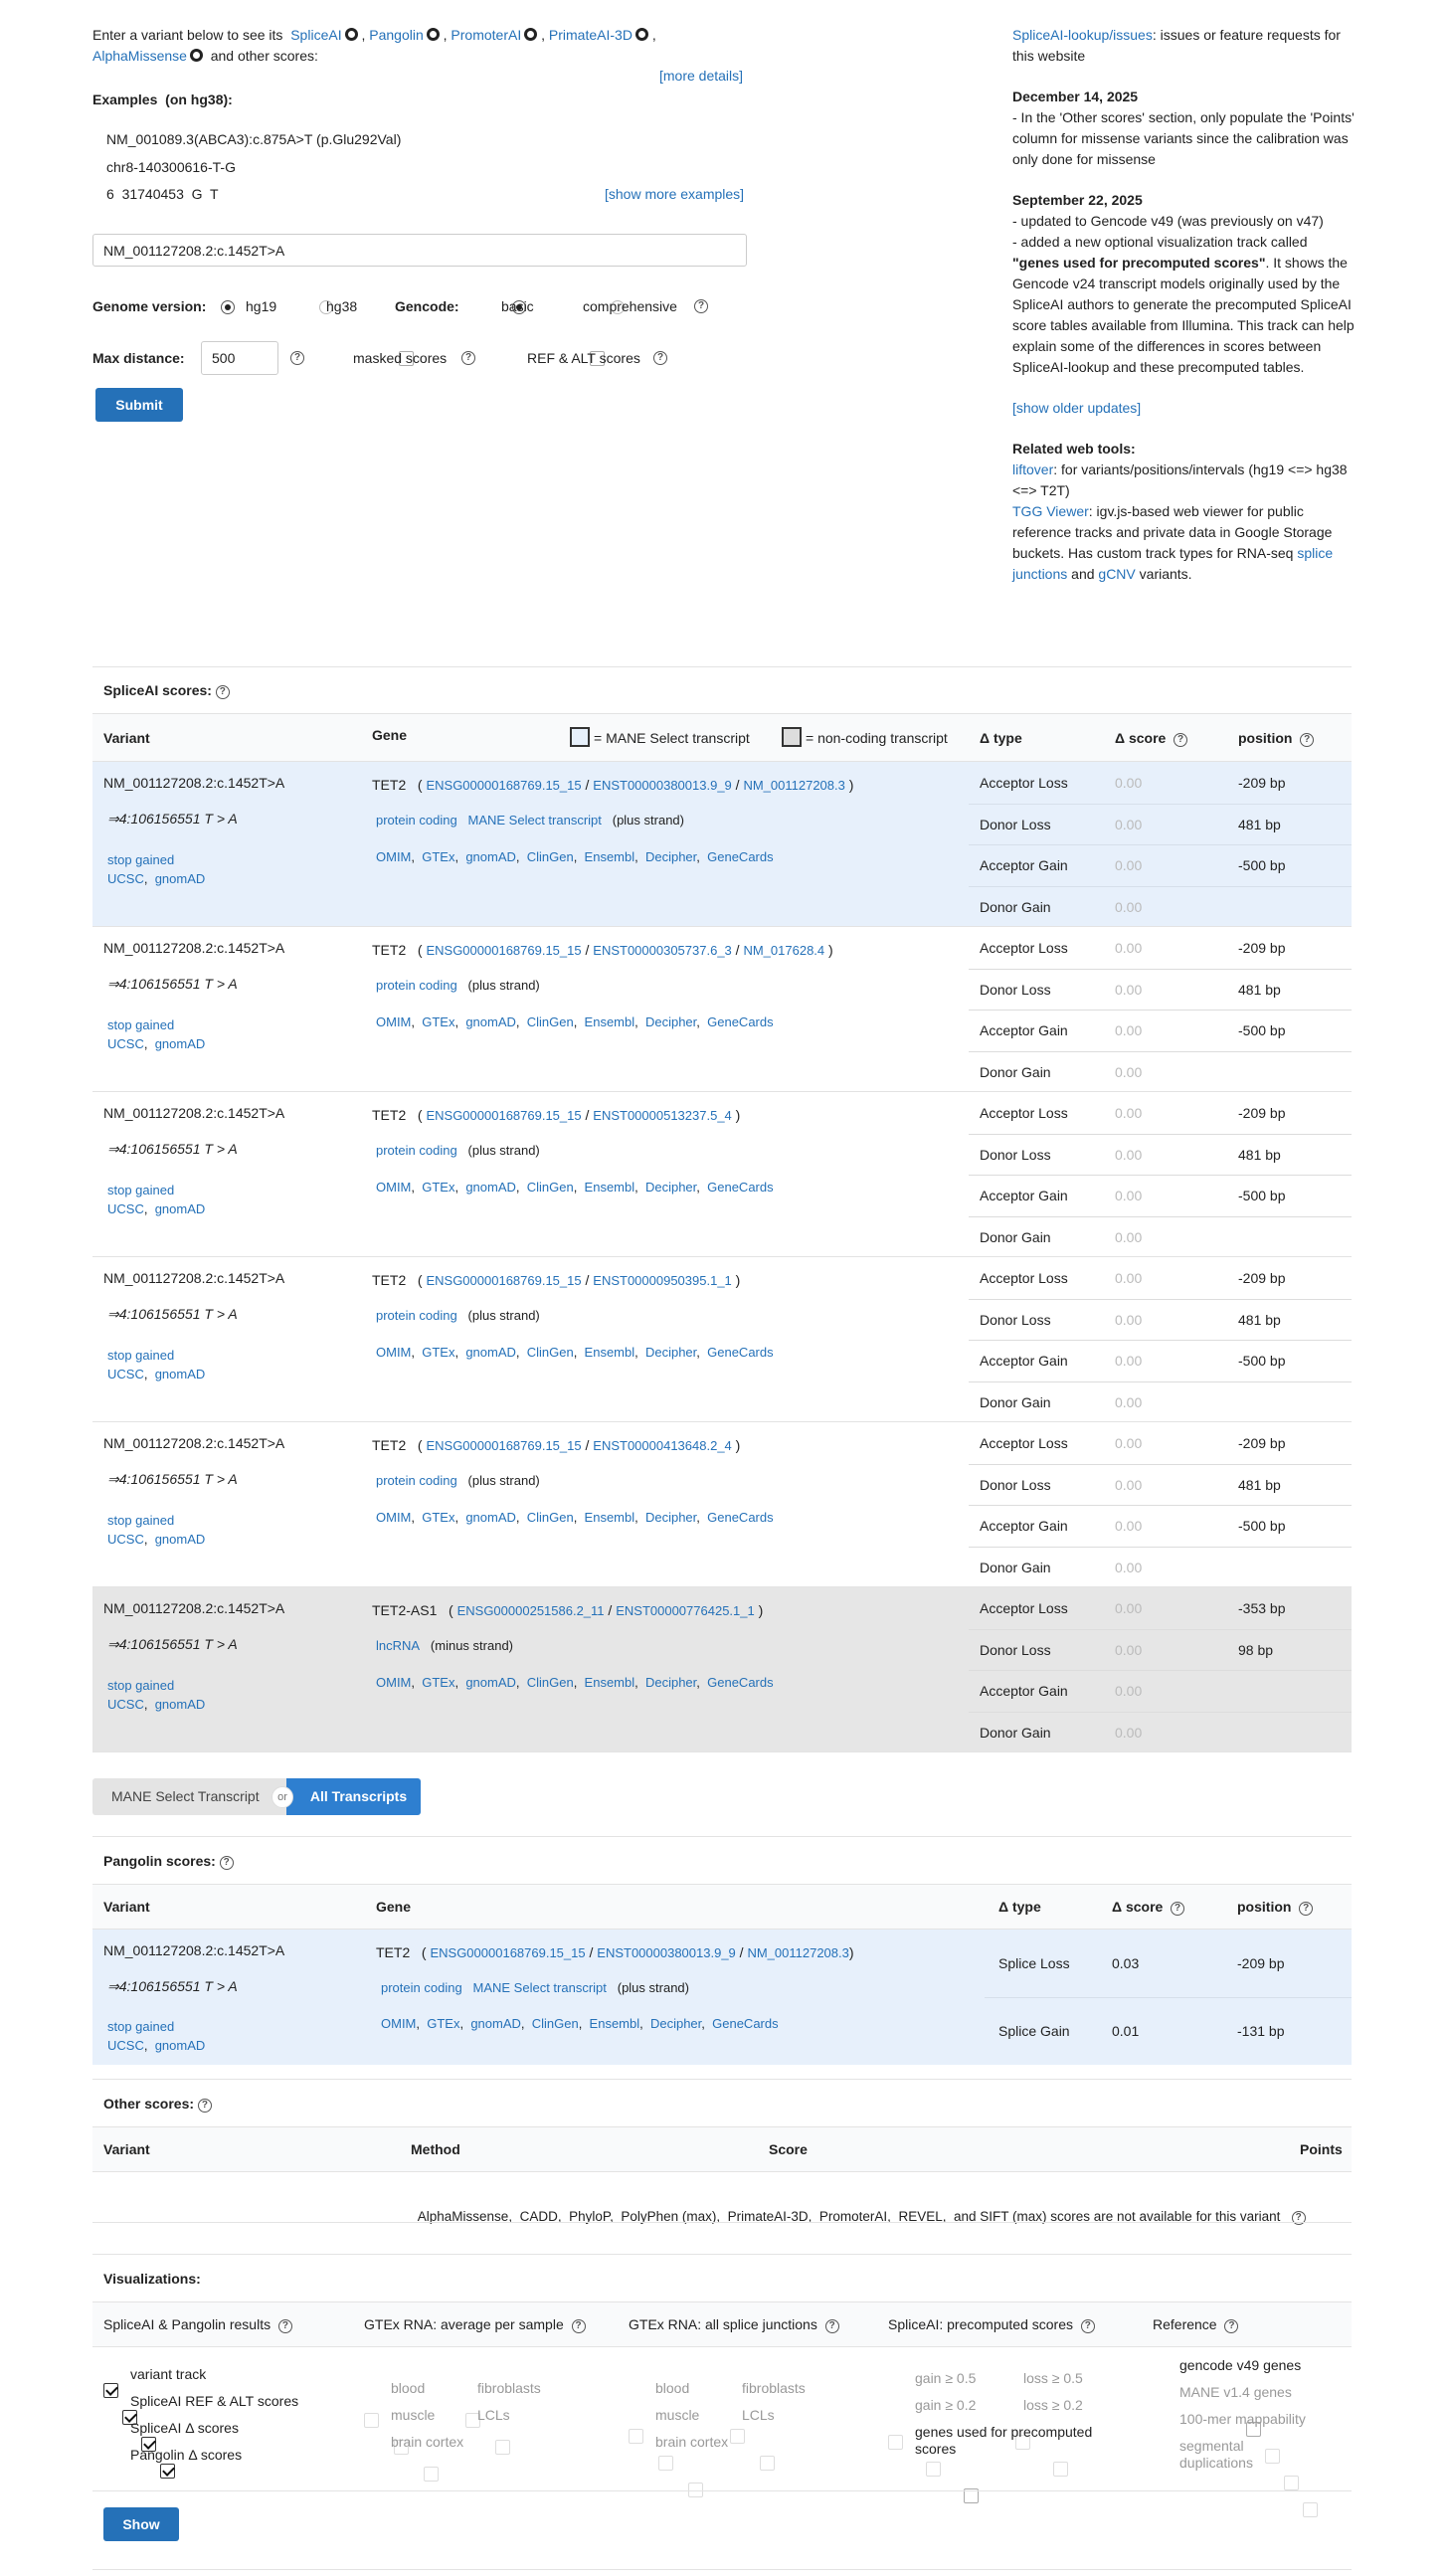  I want to click on hg19-radio, so click(228, 307).